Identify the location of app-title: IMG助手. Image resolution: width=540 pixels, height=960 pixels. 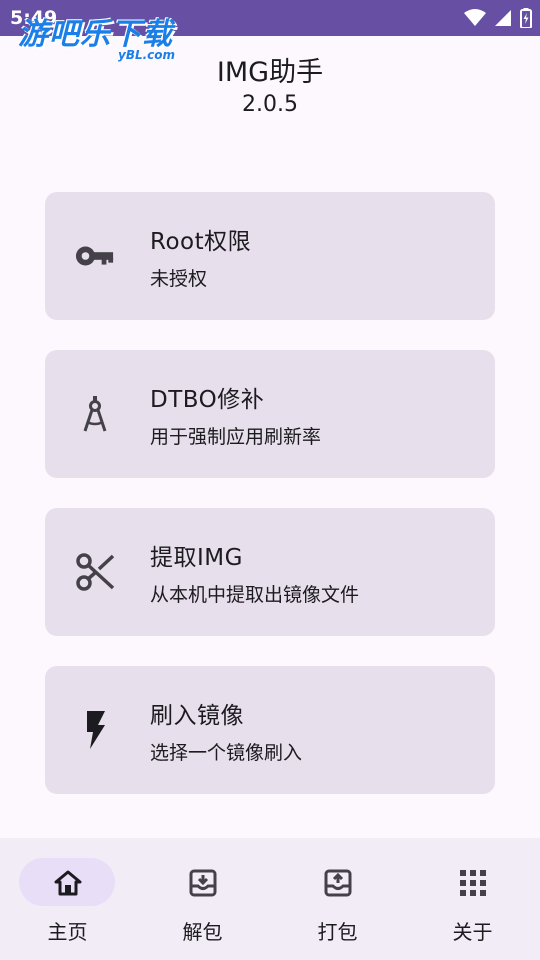
(270, 72).